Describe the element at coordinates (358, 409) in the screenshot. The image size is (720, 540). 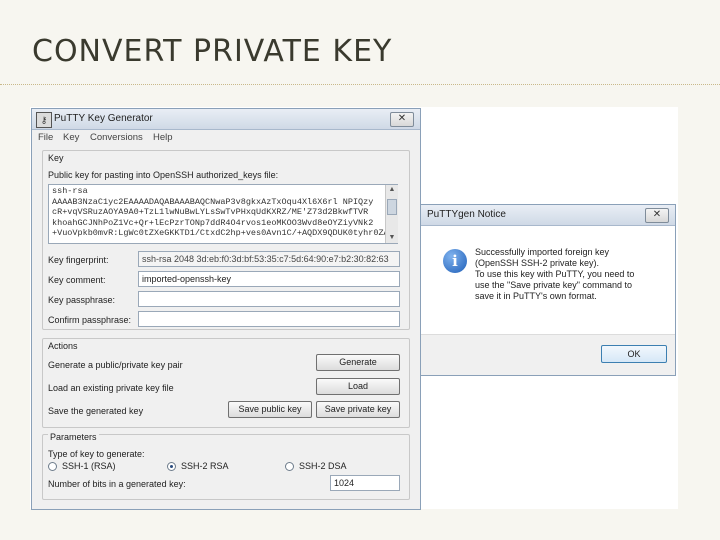
I see `save-private-key-button: Save private key` at that location.